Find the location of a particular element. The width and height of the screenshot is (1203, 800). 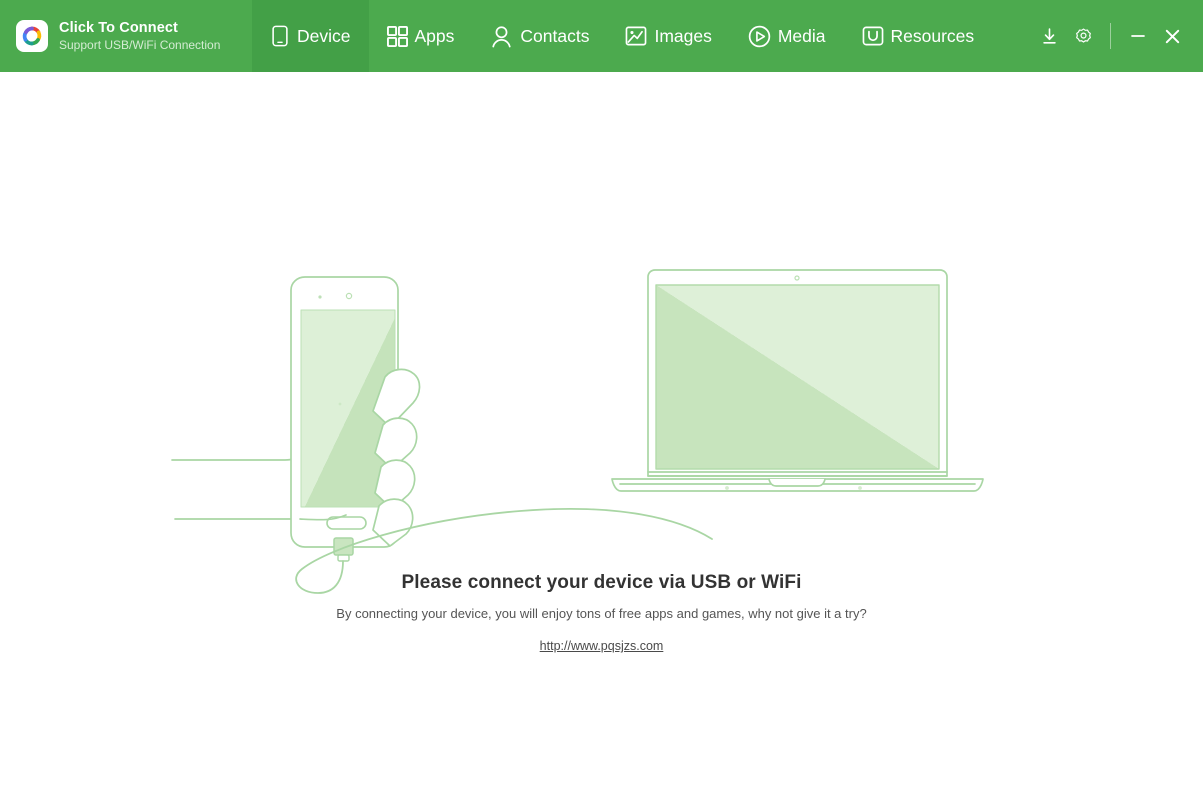

tab-device-label: Device is located at coordinates (324, 36).